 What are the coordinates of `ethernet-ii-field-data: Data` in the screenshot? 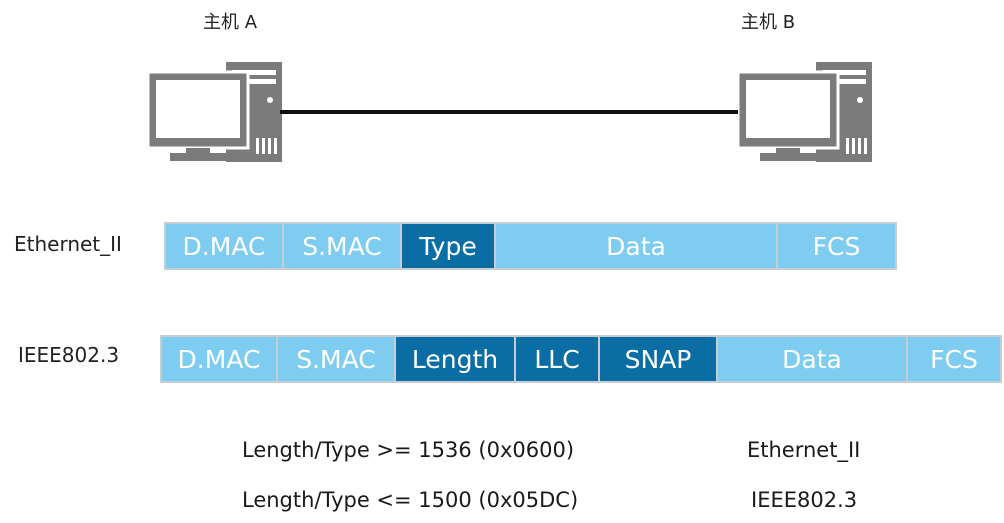 It's located at (637, 246).